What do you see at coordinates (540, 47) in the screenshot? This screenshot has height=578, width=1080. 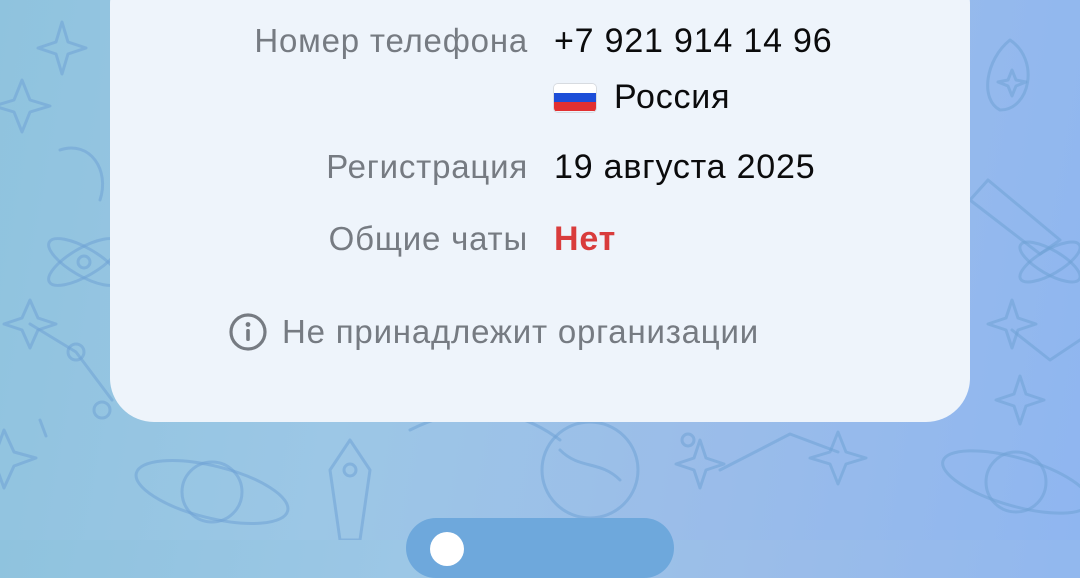 I see `phone-row: Номер телефона +7 921 914 14 96` at bounding box center [540, 47].